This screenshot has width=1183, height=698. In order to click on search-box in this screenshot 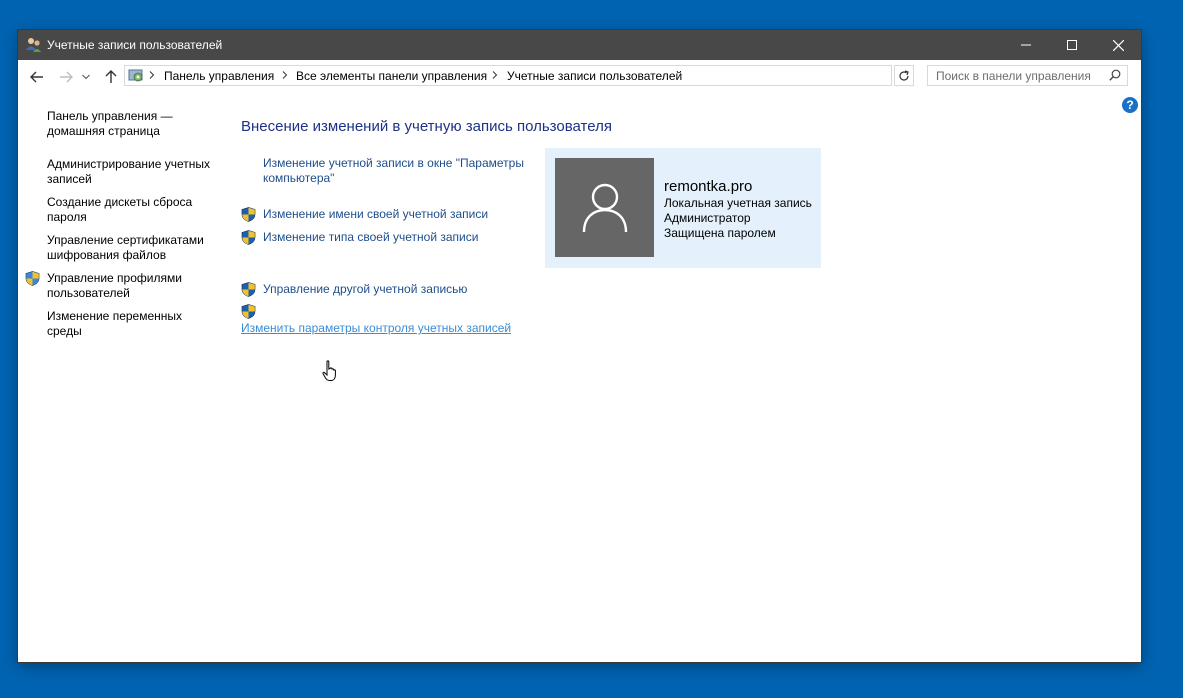, I will do `click(1027, 75)`.